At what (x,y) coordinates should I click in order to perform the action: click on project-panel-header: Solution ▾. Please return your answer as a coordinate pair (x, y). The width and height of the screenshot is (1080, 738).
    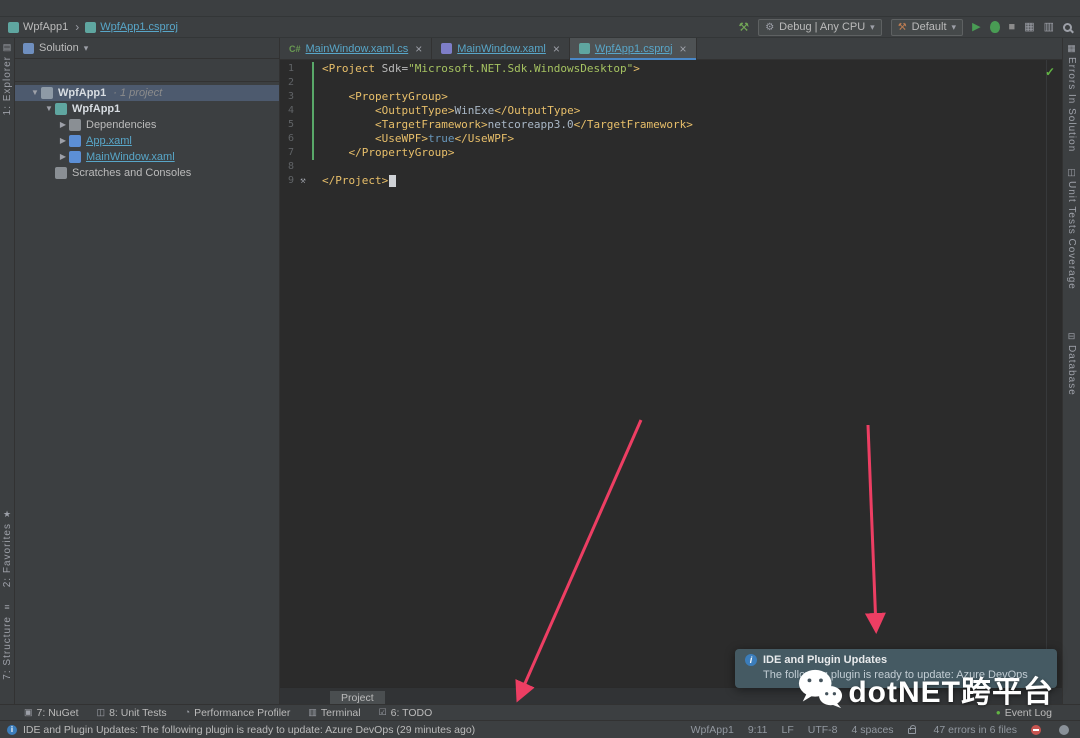
    Looking at the image, I should click on (147, 48).